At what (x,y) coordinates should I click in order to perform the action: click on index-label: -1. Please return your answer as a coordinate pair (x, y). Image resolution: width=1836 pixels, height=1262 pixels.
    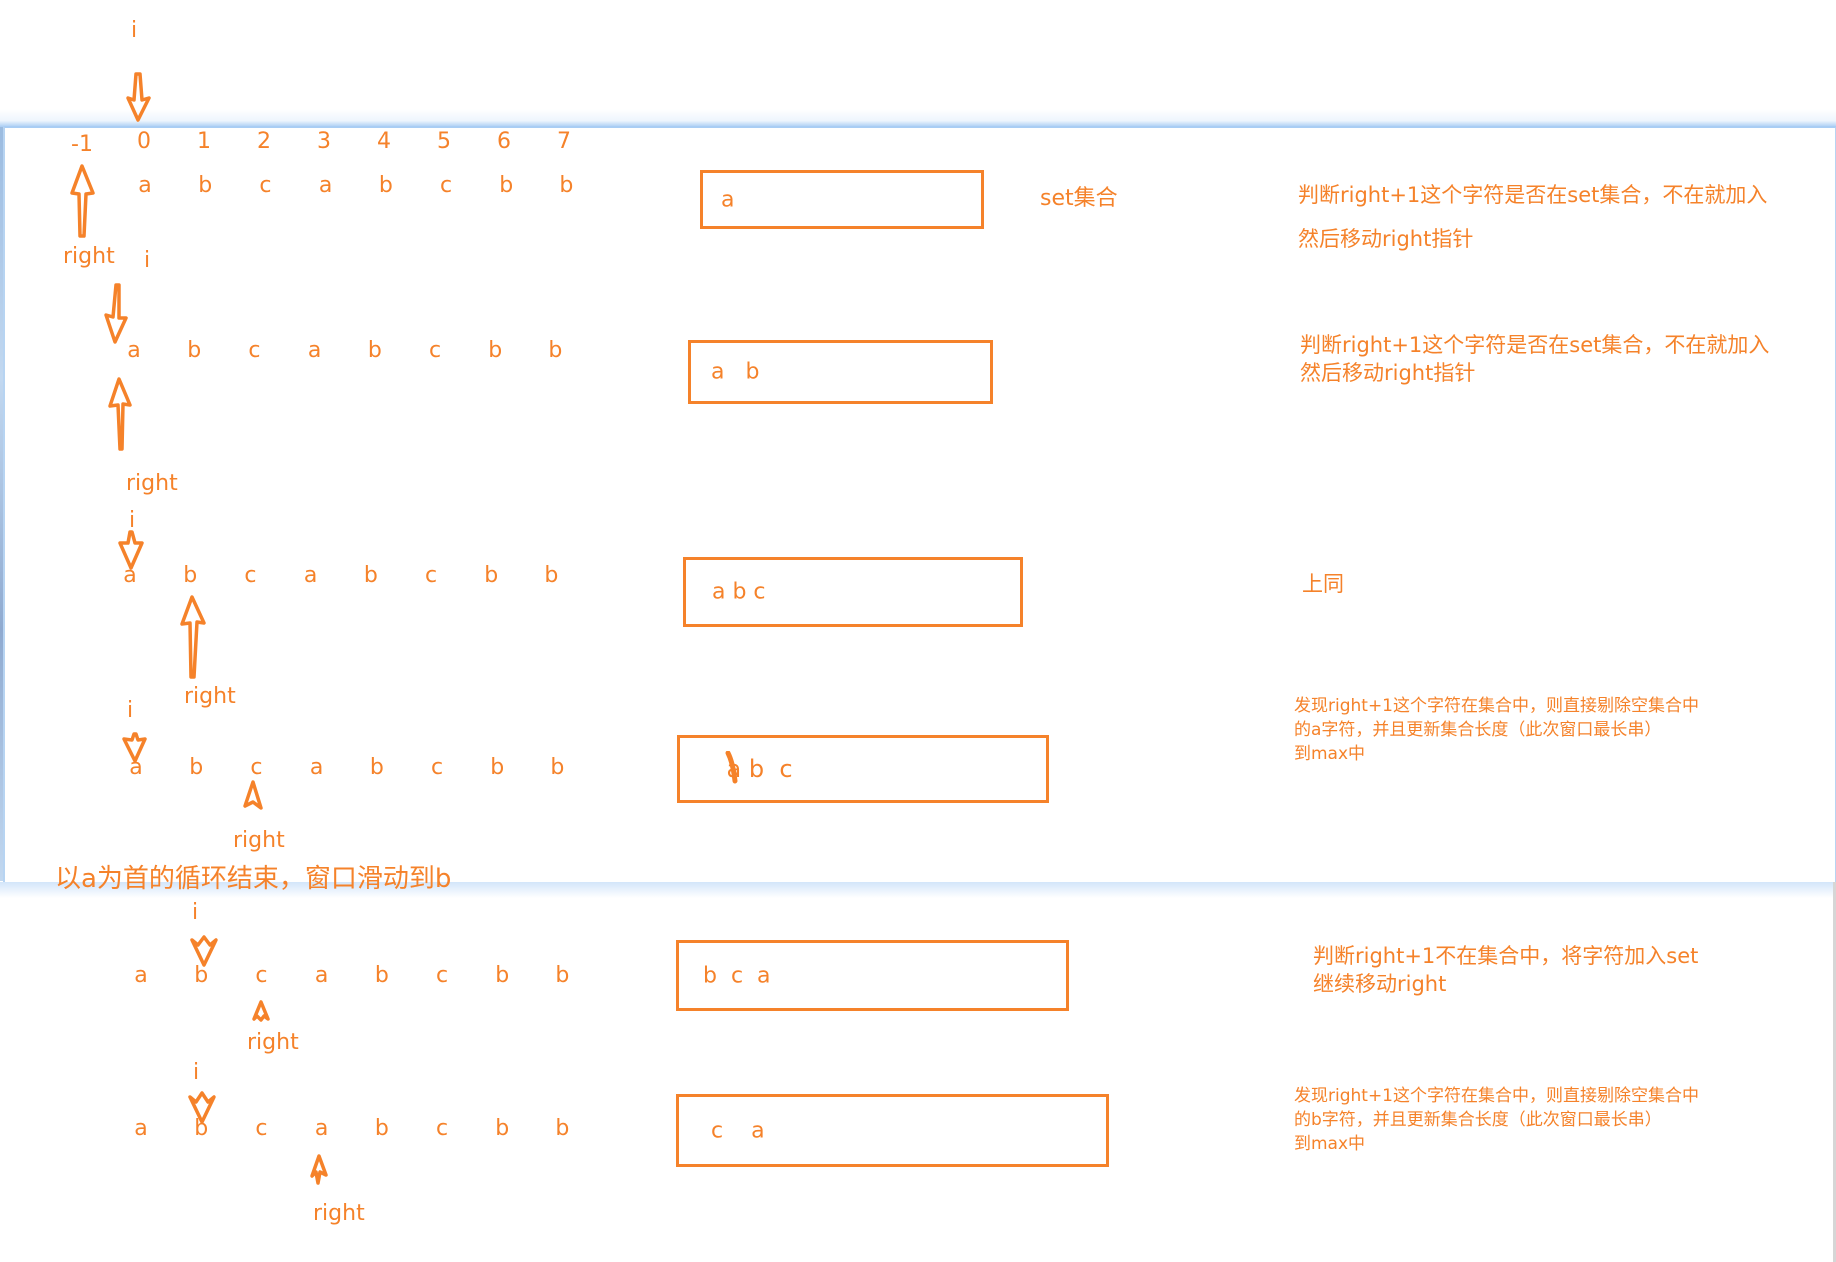
    Looking at the image, I should click on (82, 144).